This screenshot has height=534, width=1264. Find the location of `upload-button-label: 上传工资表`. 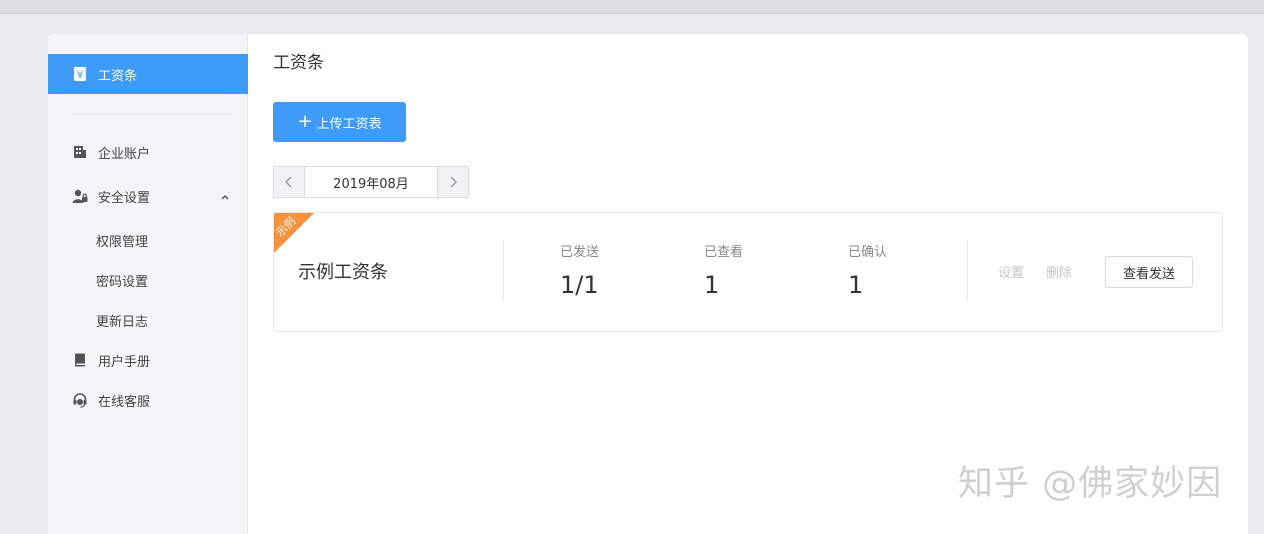

upload-button-label: 上传工资表 is located at coordinates (349, 124).